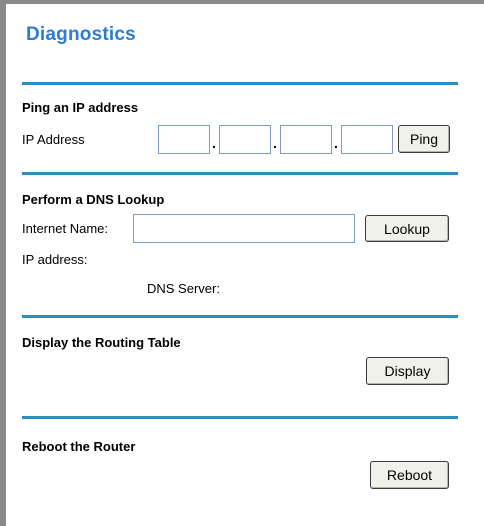 The height and width of the screenshot is (526, 484). I want to click on ping-heading: Ping an IP address, so click(80, 107).